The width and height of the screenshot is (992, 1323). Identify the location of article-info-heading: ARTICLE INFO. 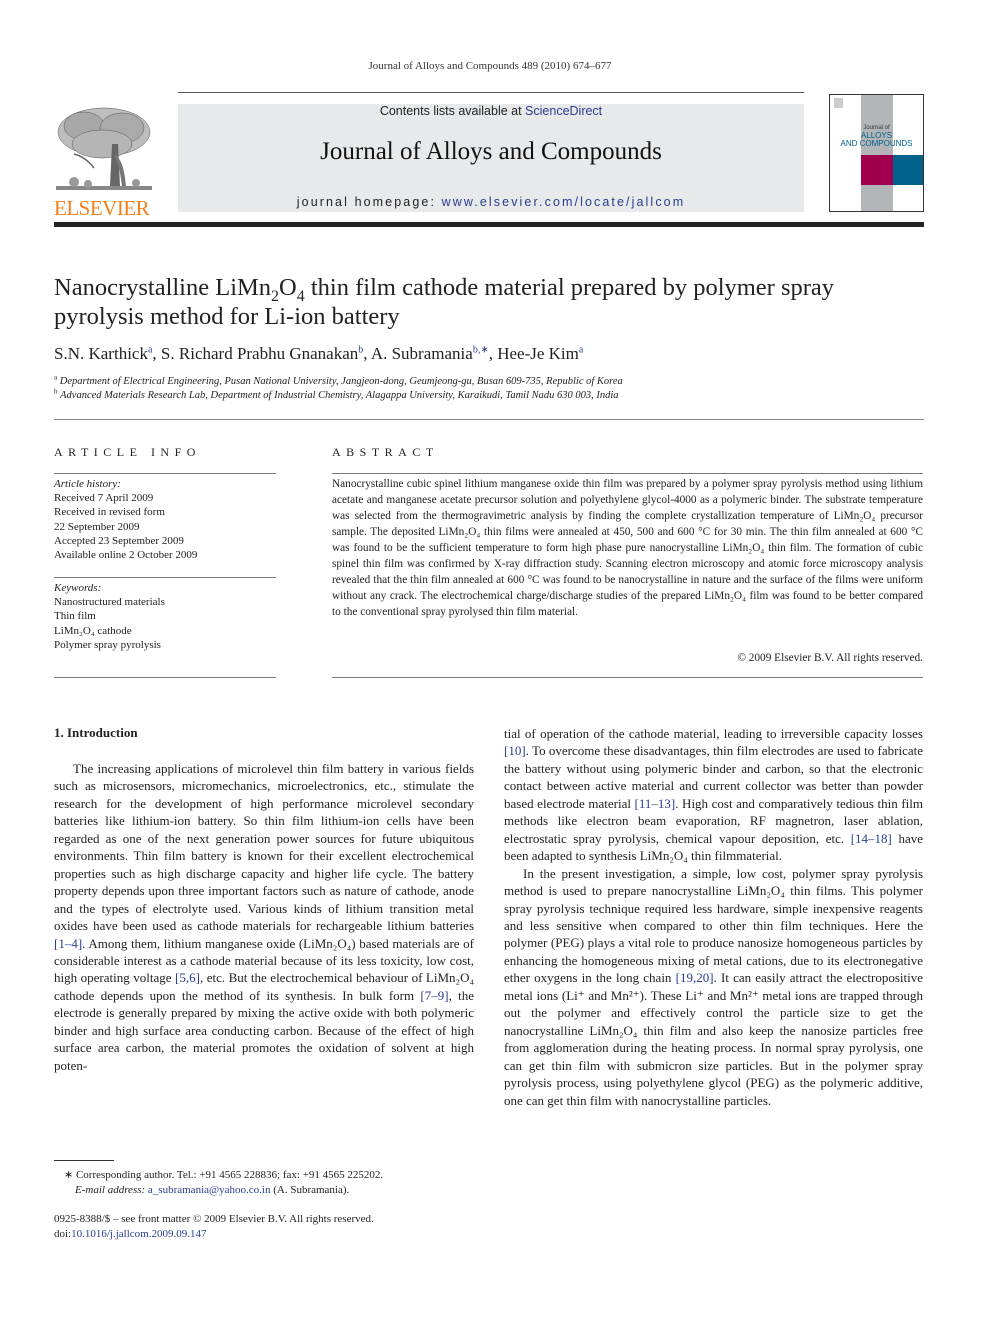
(127, 452).